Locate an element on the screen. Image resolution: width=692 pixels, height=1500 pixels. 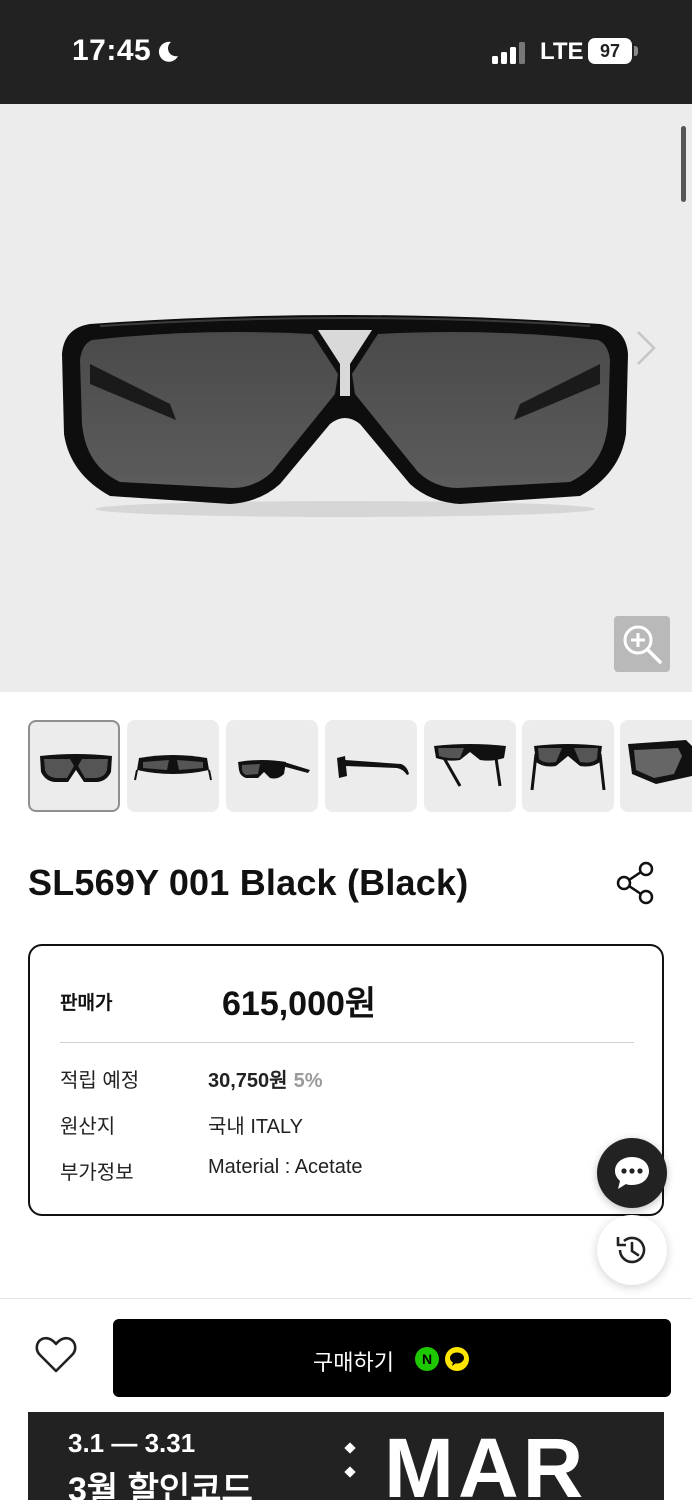
battery-icon: 97 is located at coordinates (613, 51).